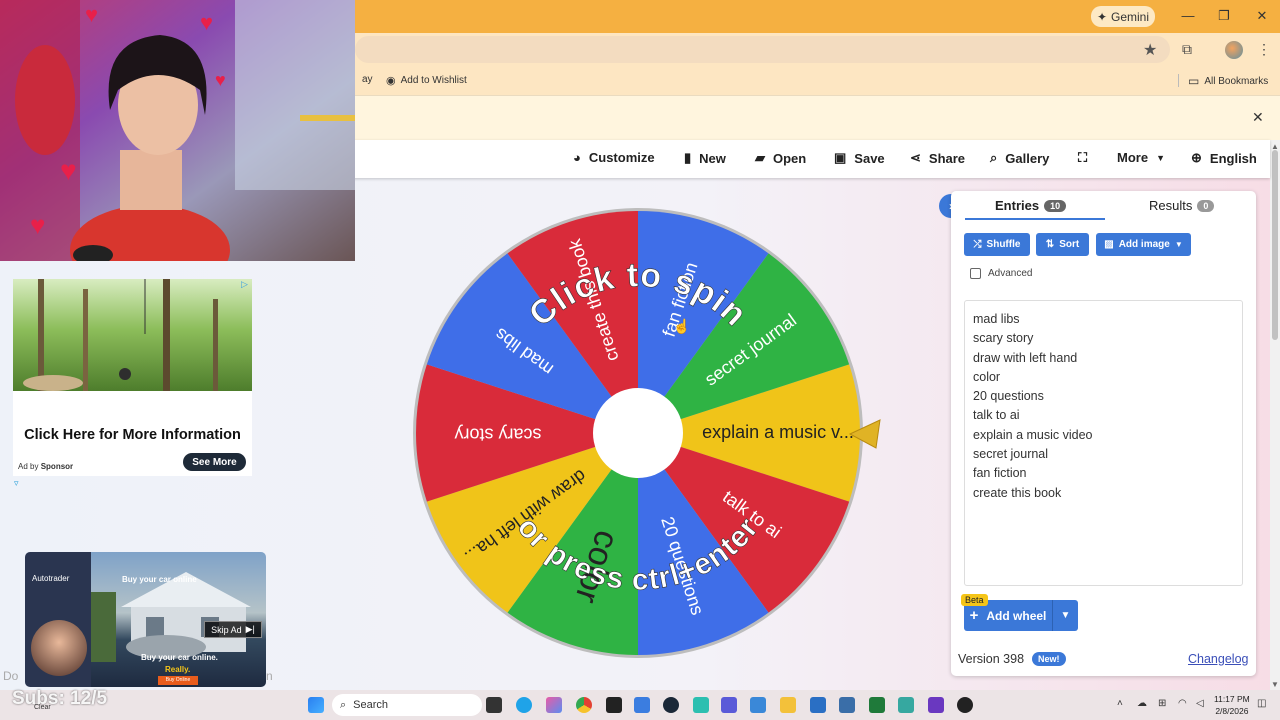 This screenshot has height=720, width=1280. What do you see at coordinates (1082, 158) in the screenshot?
I see `fullscreen-button: ⛶` at bounding box center [1082, 158].